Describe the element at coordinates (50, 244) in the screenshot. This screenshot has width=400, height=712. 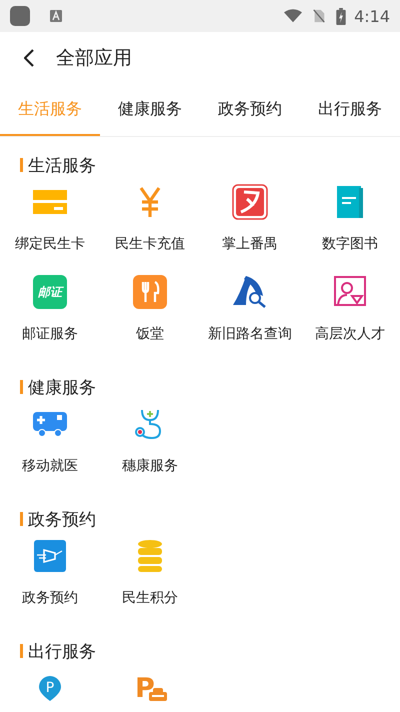
I see `app-label: 绑定民生卡` at that location.